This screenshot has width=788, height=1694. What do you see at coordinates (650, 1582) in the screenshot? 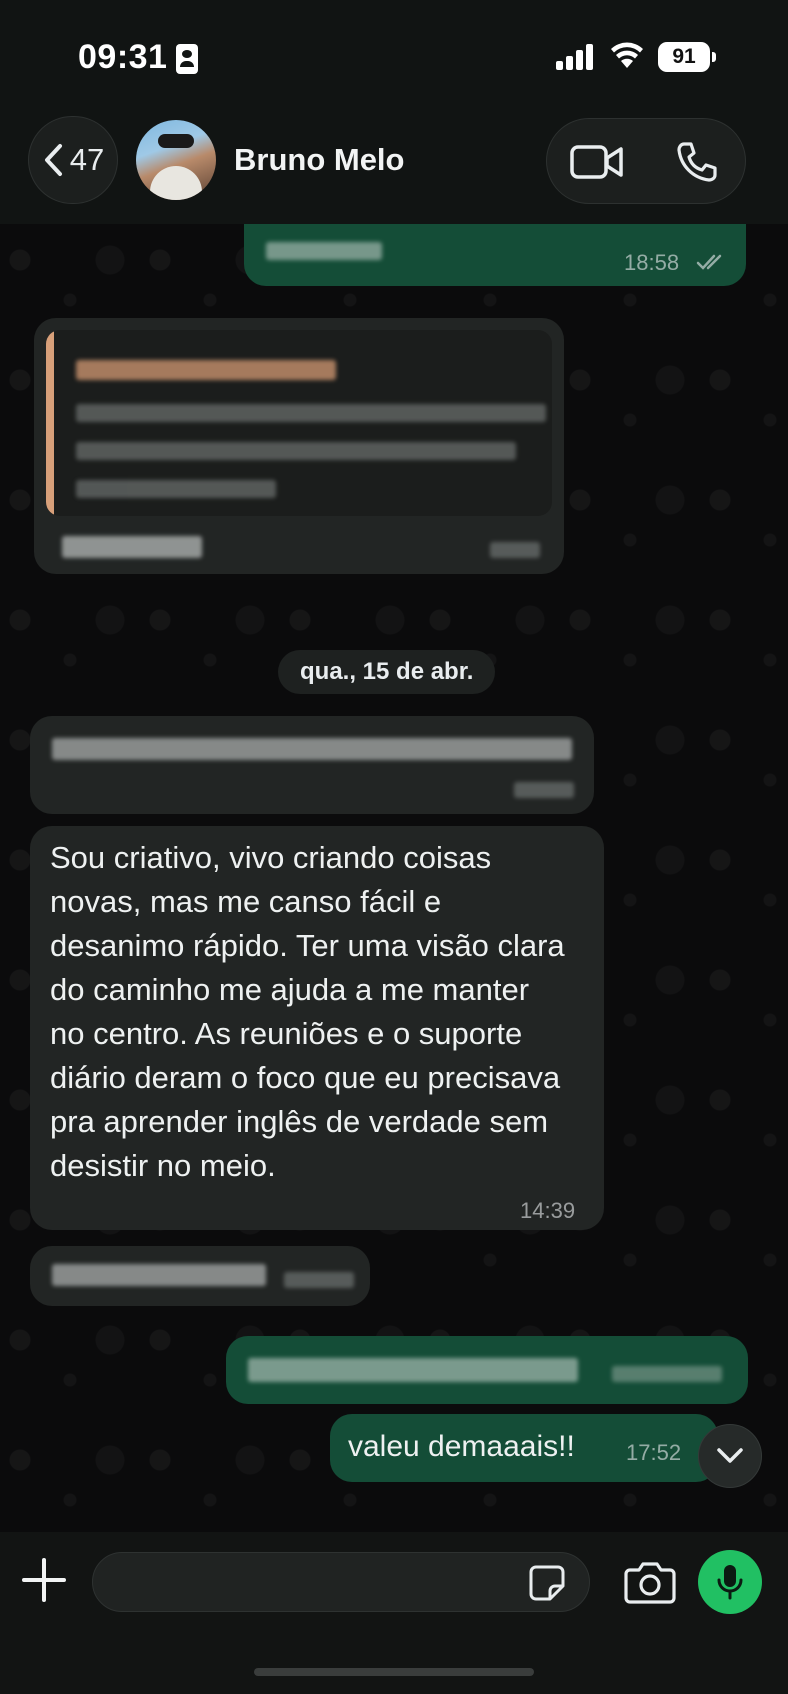
I see `camera-icon` at bounding box center [650, 1582].